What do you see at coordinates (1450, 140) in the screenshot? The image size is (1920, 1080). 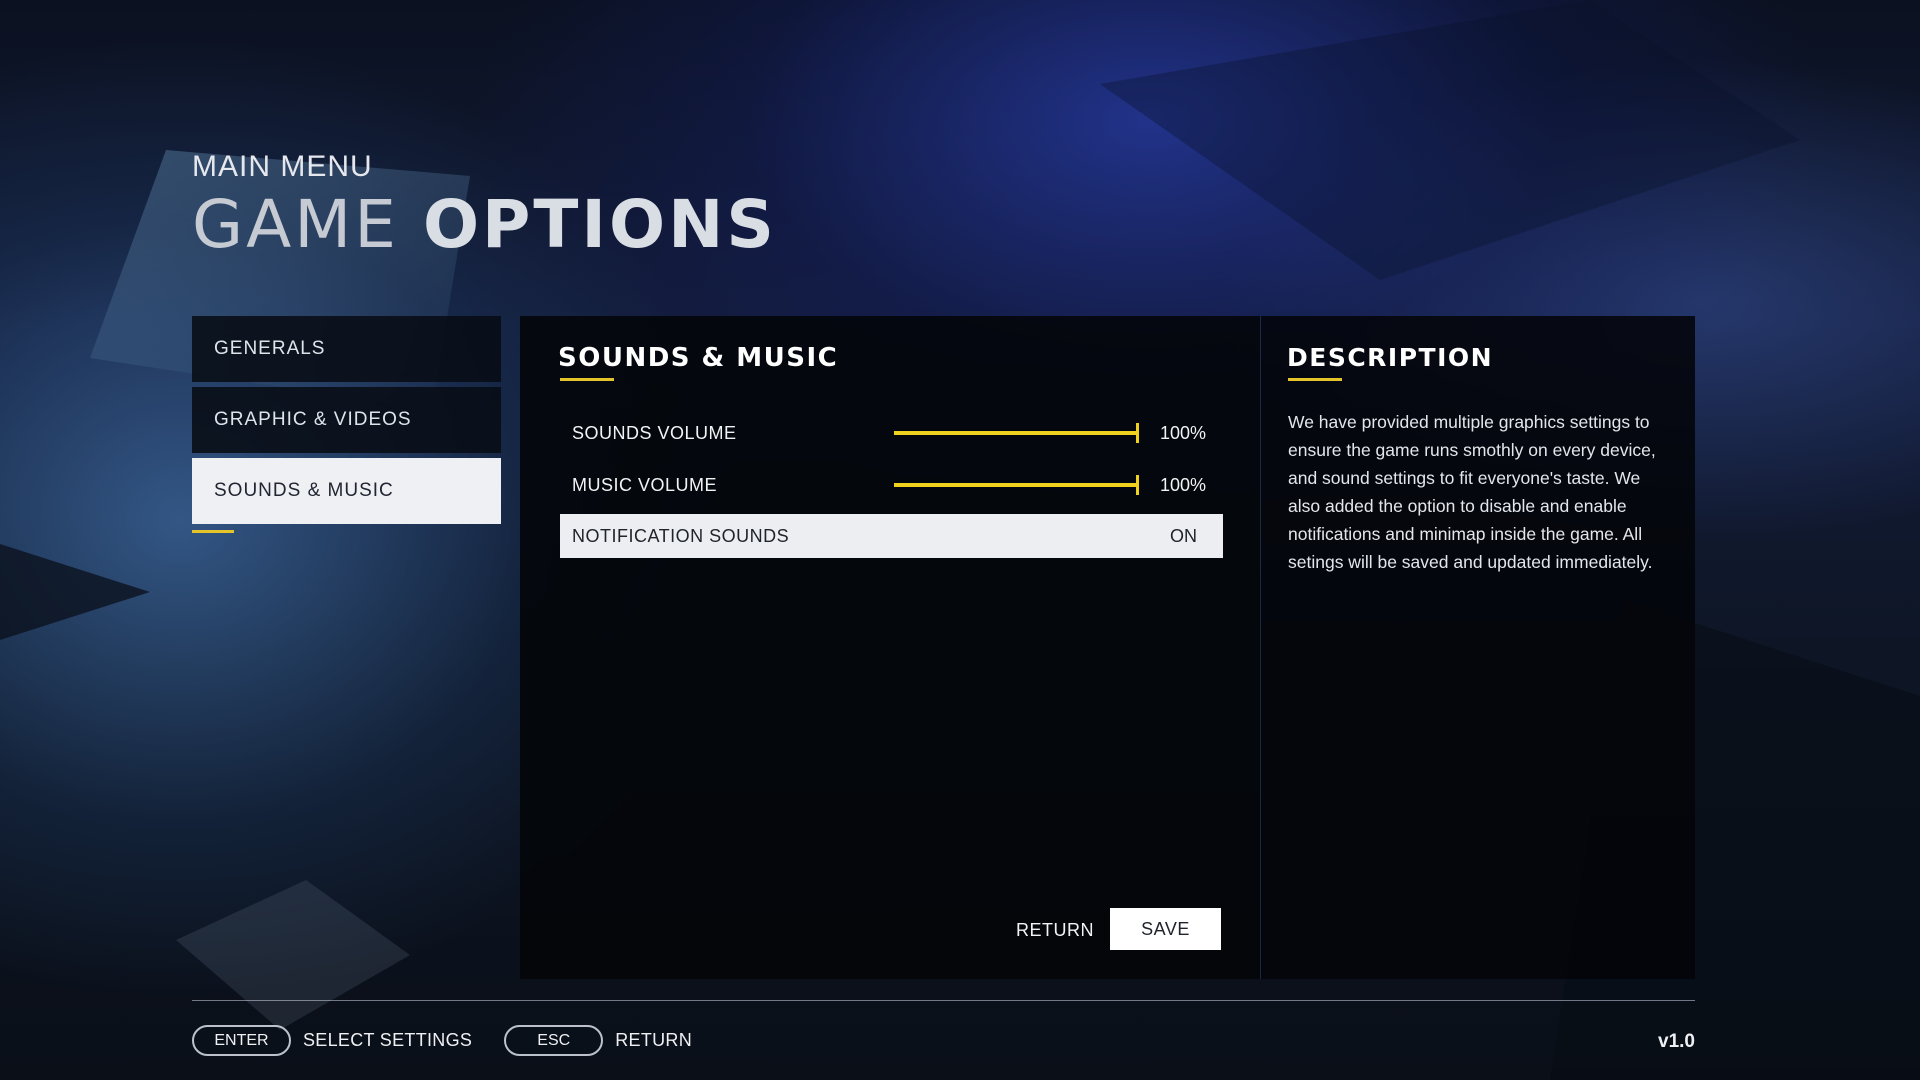 I see `background-nebula` at bounding box center [1450, 140].